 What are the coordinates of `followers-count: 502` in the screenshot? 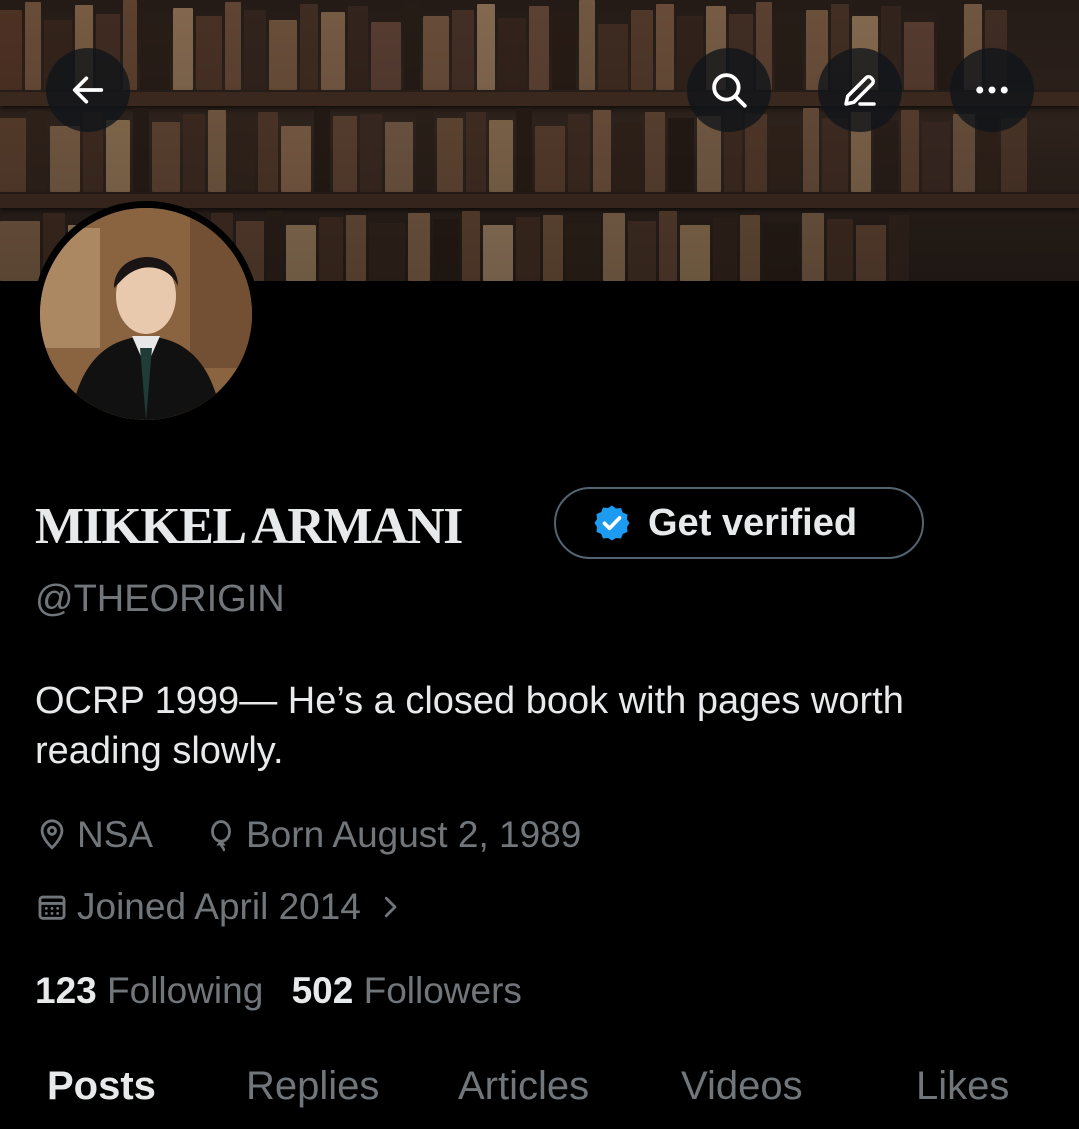 It's located at (322, 990).